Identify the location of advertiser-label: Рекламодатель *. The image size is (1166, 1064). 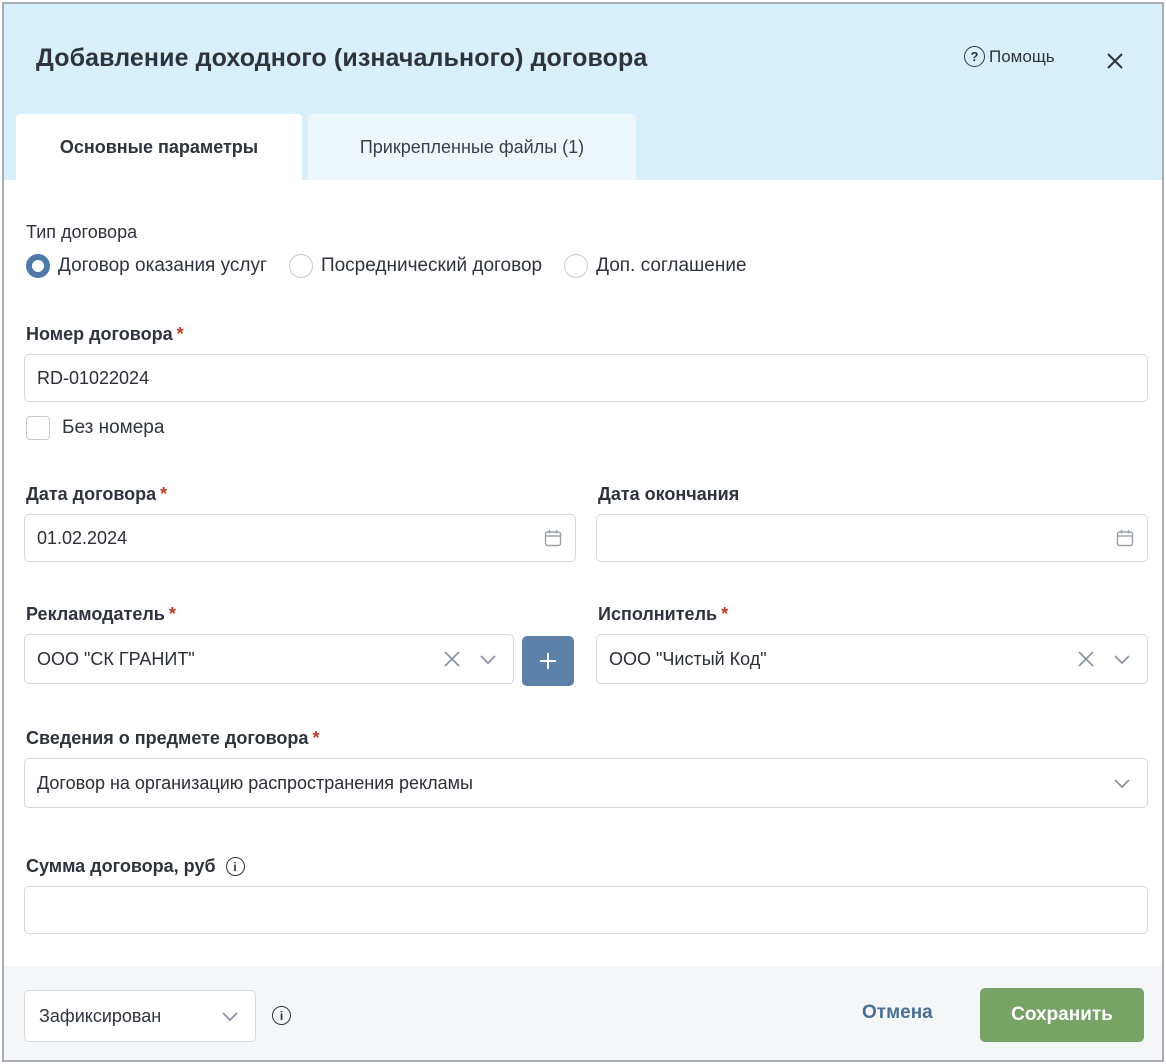
(101, 614).